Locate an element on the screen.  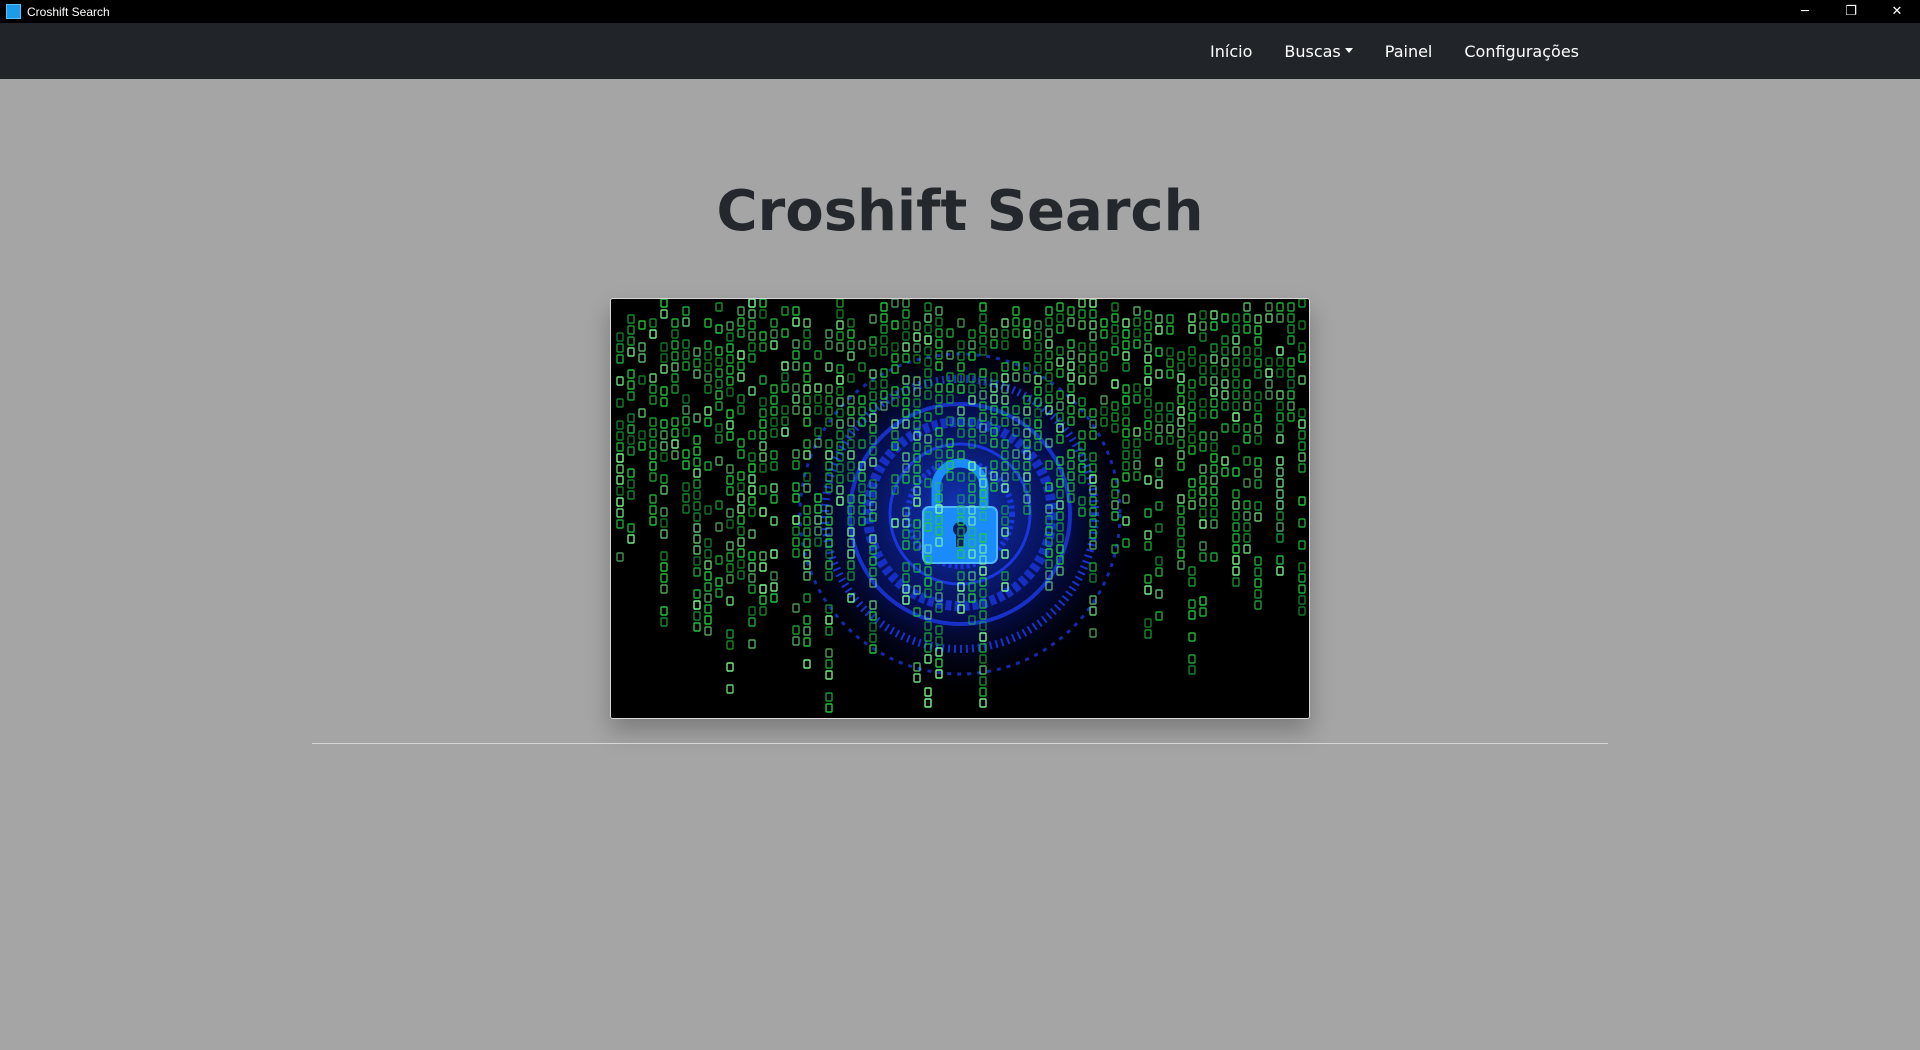
nav-link-inicio: Início is located at coordinates (1231, 51).